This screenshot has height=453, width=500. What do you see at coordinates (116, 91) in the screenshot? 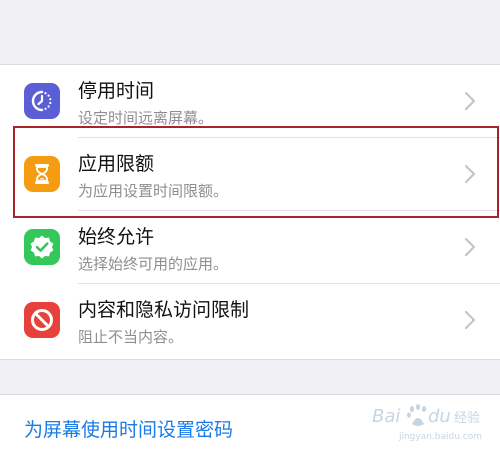
I see `setting-title: 停用时间` at bounding box center [116, 91].